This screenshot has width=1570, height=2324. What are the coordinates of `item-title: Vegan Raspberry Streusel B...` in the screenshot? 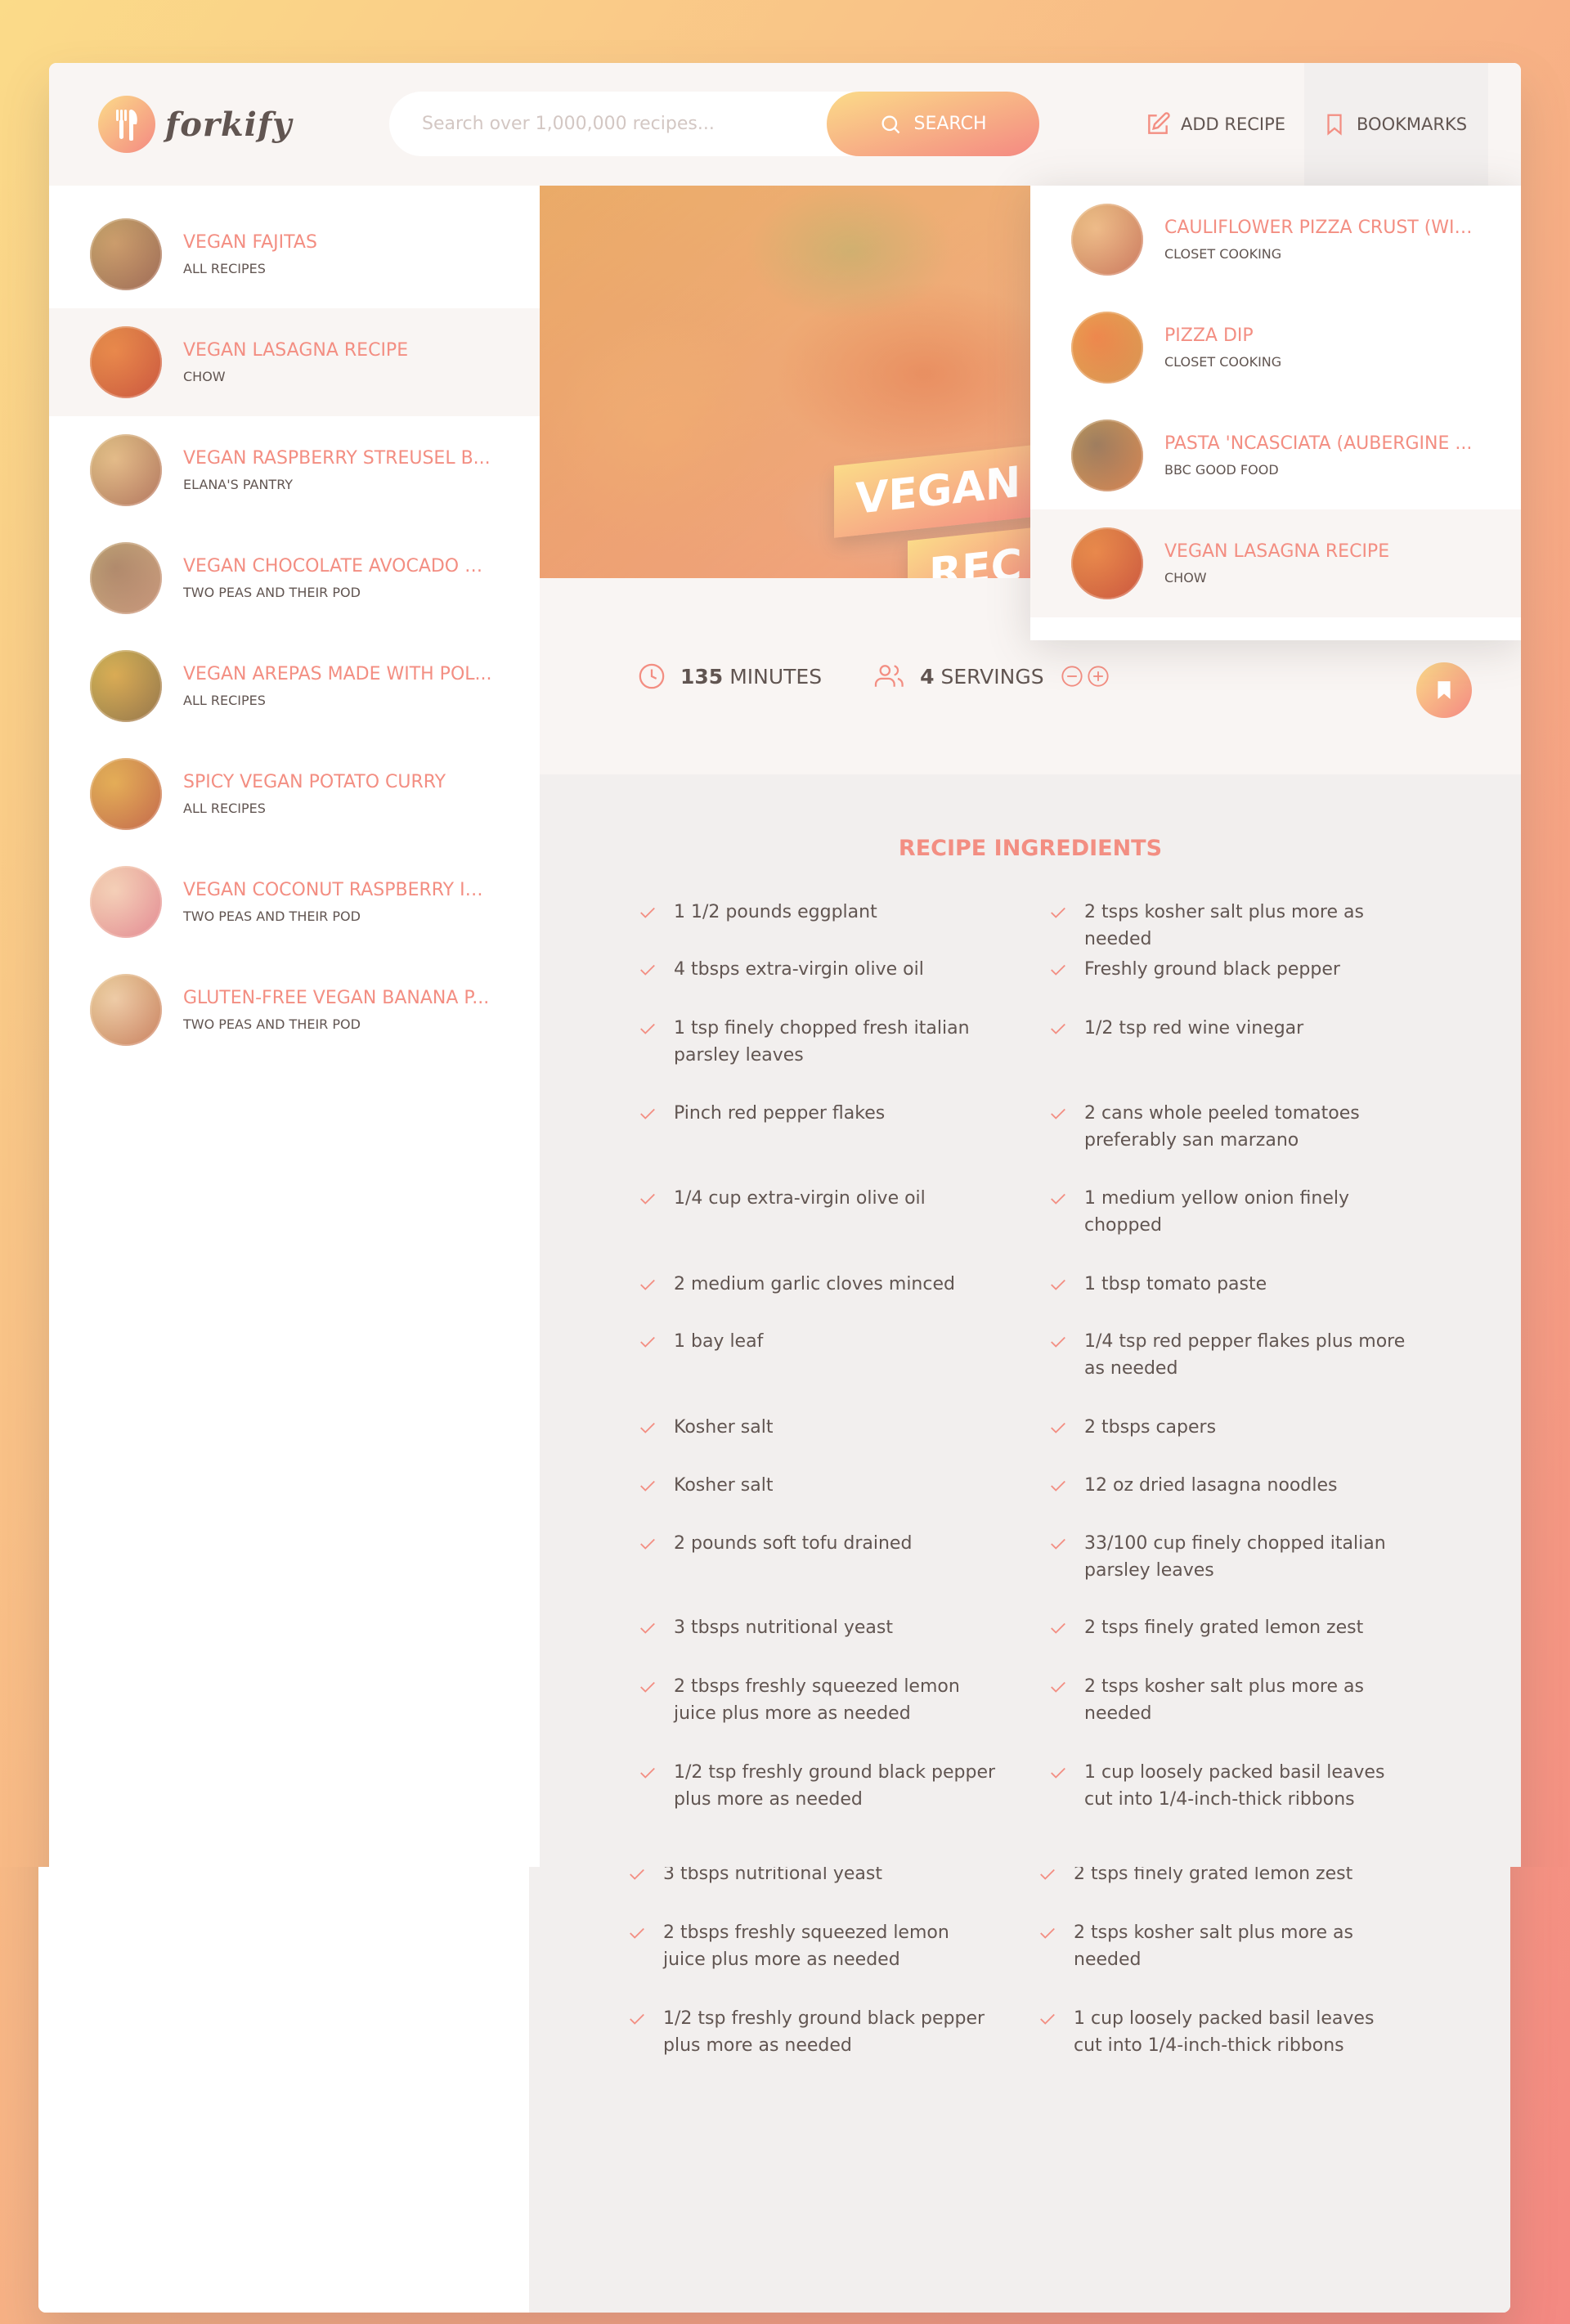 It's located at (337, 459).